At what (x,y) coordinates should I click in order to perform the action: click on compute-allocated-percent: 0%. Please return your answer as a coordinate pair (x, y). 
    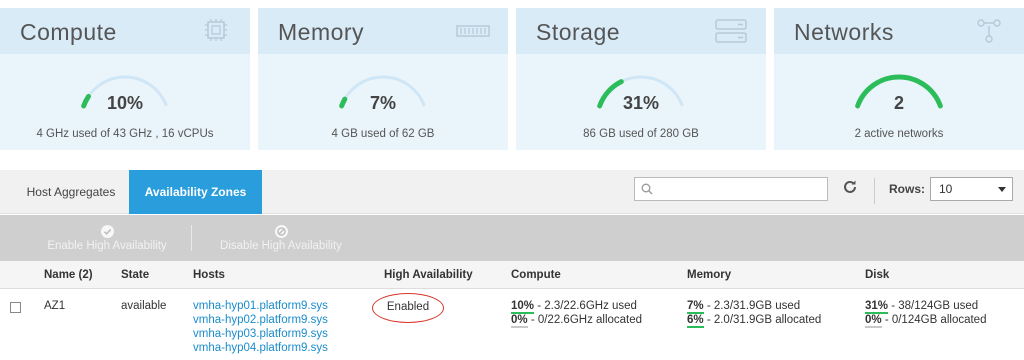
    Looking at the image, I should click on (519, 321).